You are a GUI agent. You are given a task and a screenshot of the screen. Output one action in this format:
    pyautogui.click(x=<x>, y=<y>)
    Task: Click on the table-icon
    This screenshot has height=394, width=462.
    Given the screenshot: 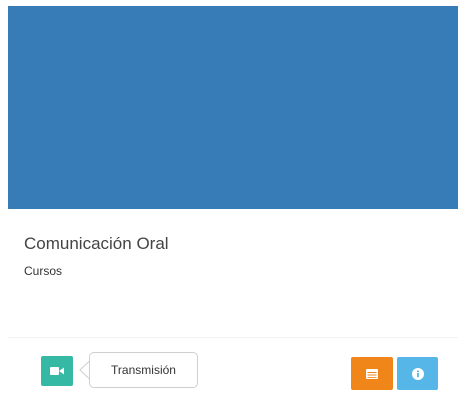 What is the action you would take?
    pyautogui.click(x=372, y=373)
    